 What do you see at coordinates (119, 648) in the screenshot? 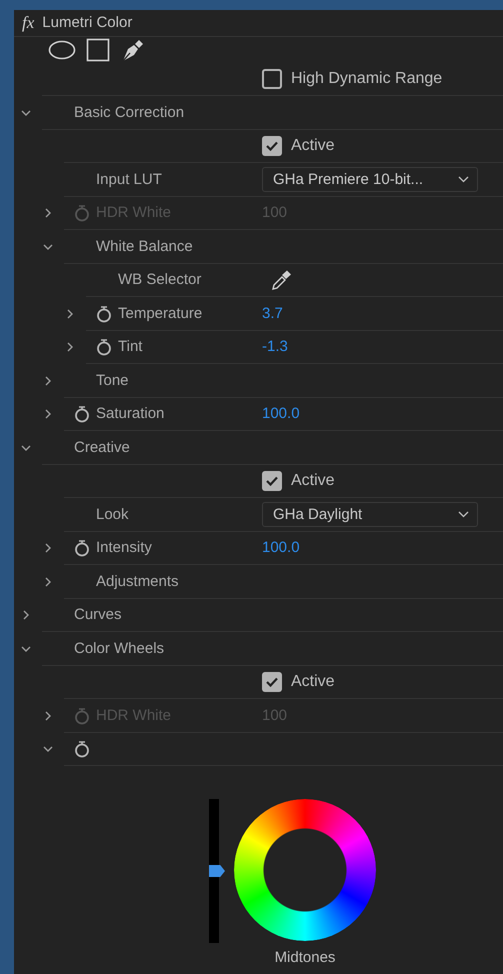
I see `section-header: Color Wheels` at bounding box center [119, 648].